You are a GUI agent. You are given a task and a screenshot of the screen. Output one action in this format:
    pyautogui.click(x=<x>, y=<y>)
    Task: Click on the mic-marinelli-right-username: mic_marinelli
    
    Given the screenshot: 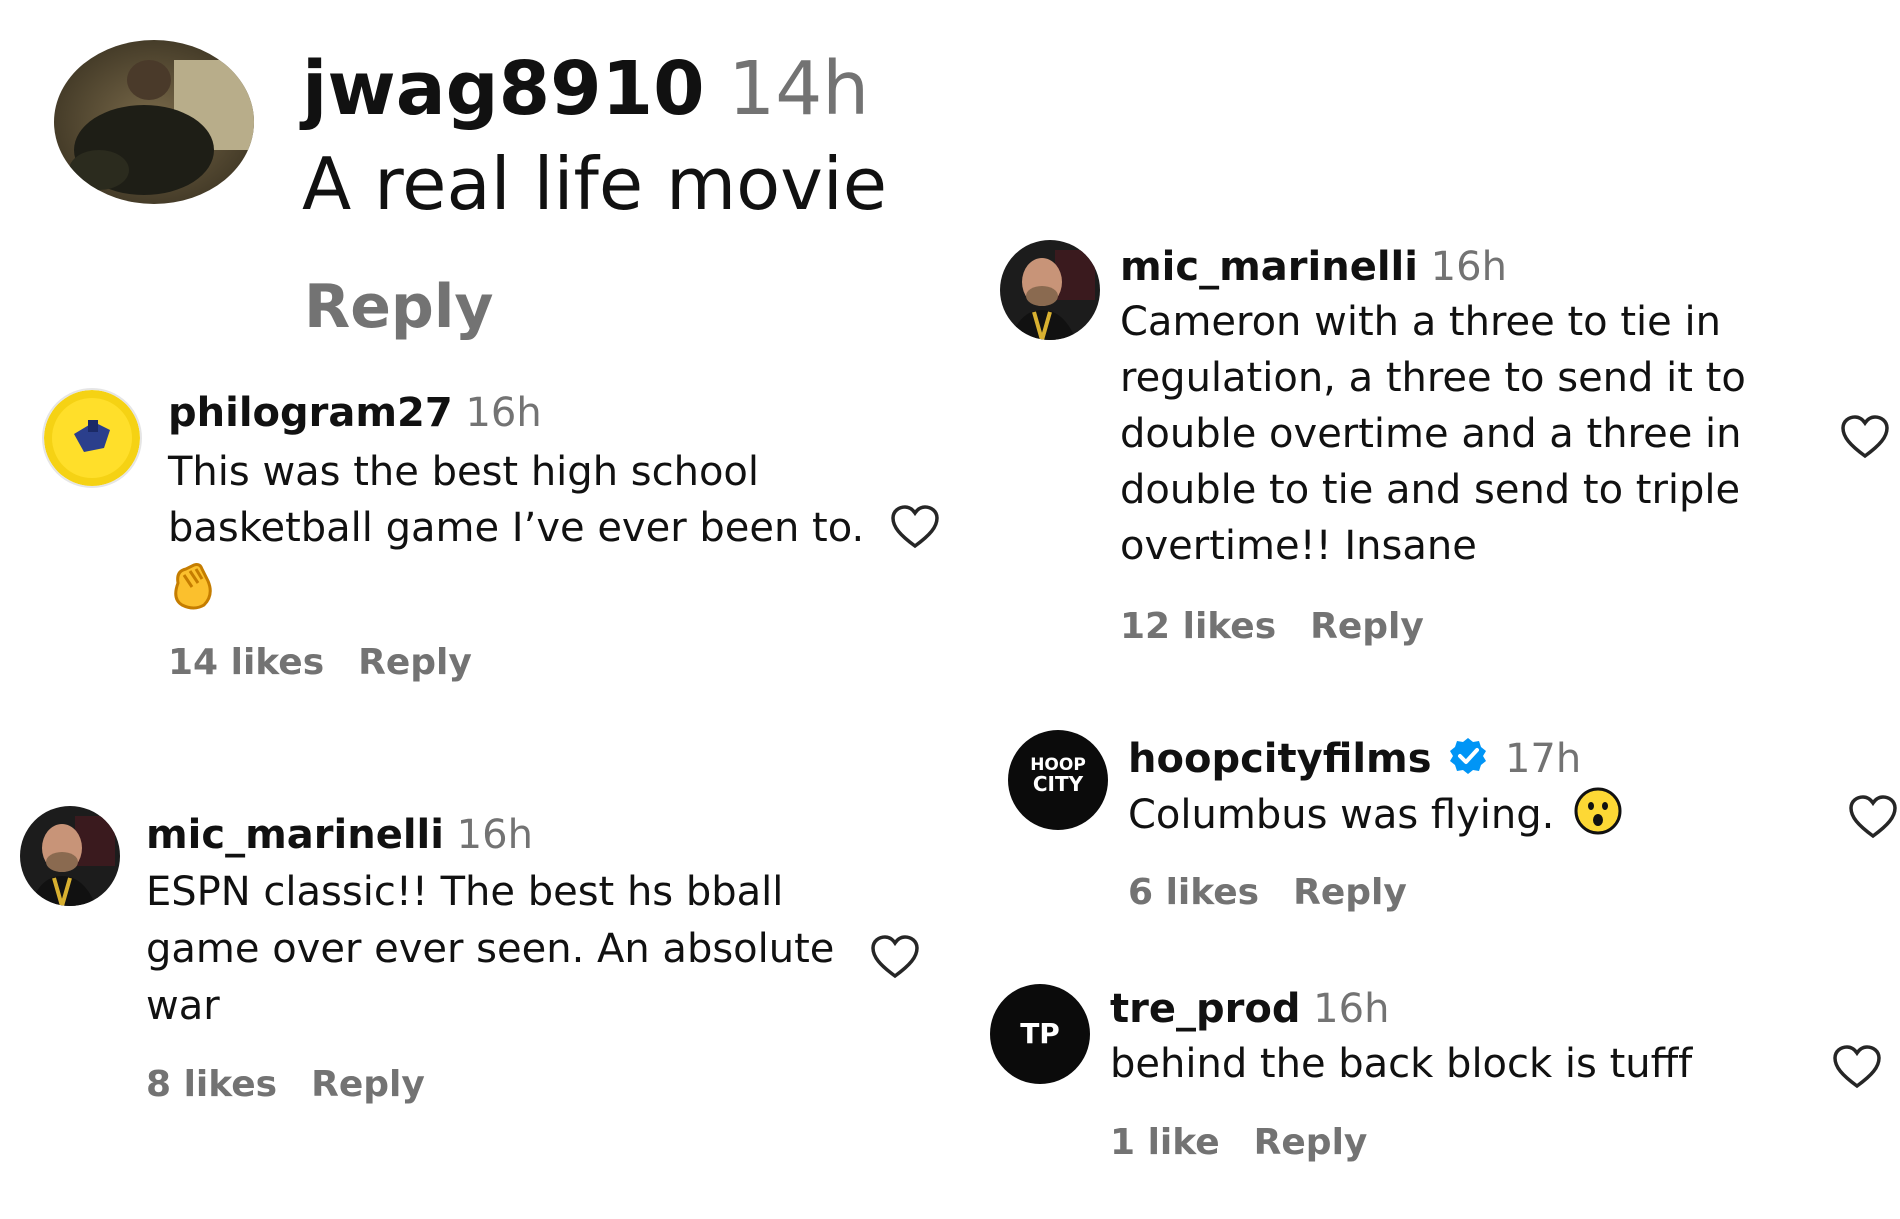 What is the action you would take?
    pyautogui.click(x=1269, y=267)
    